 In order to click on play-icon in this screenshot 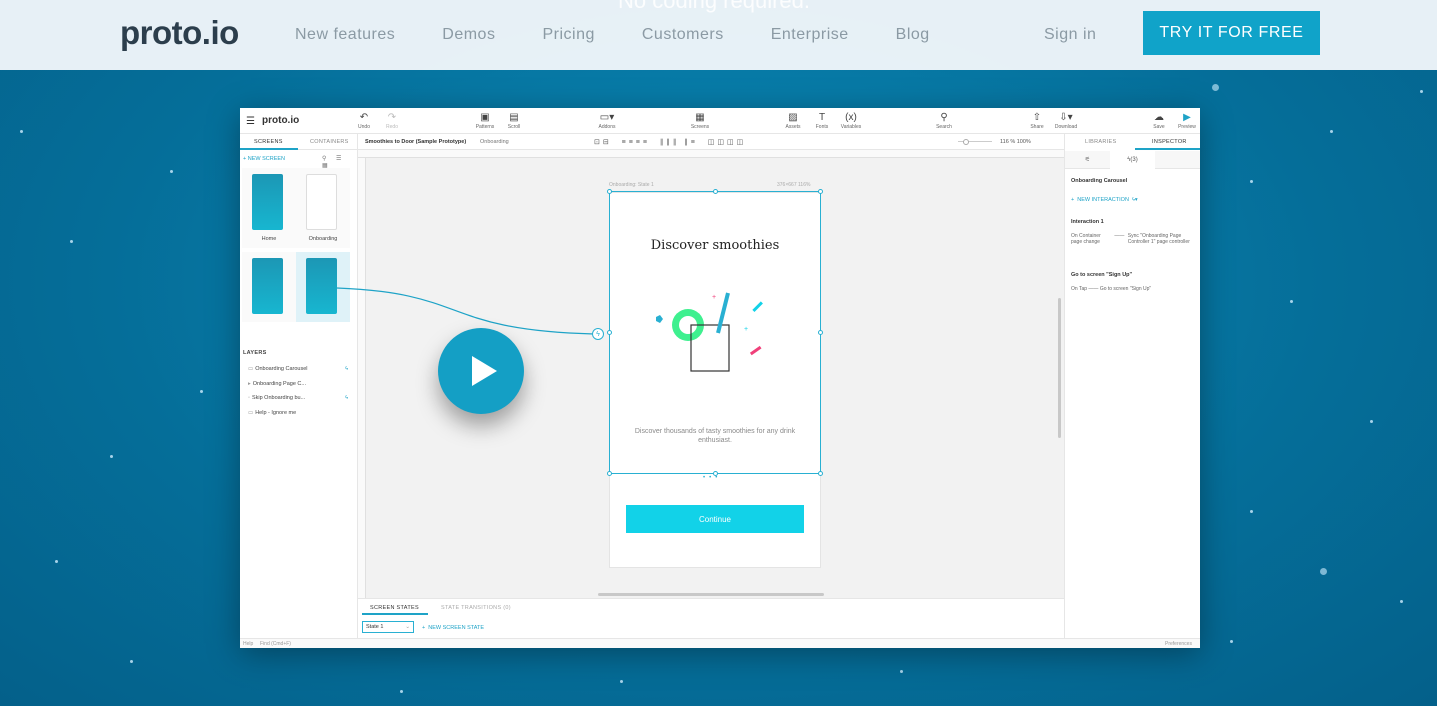, I will do `click(484, 371)`.